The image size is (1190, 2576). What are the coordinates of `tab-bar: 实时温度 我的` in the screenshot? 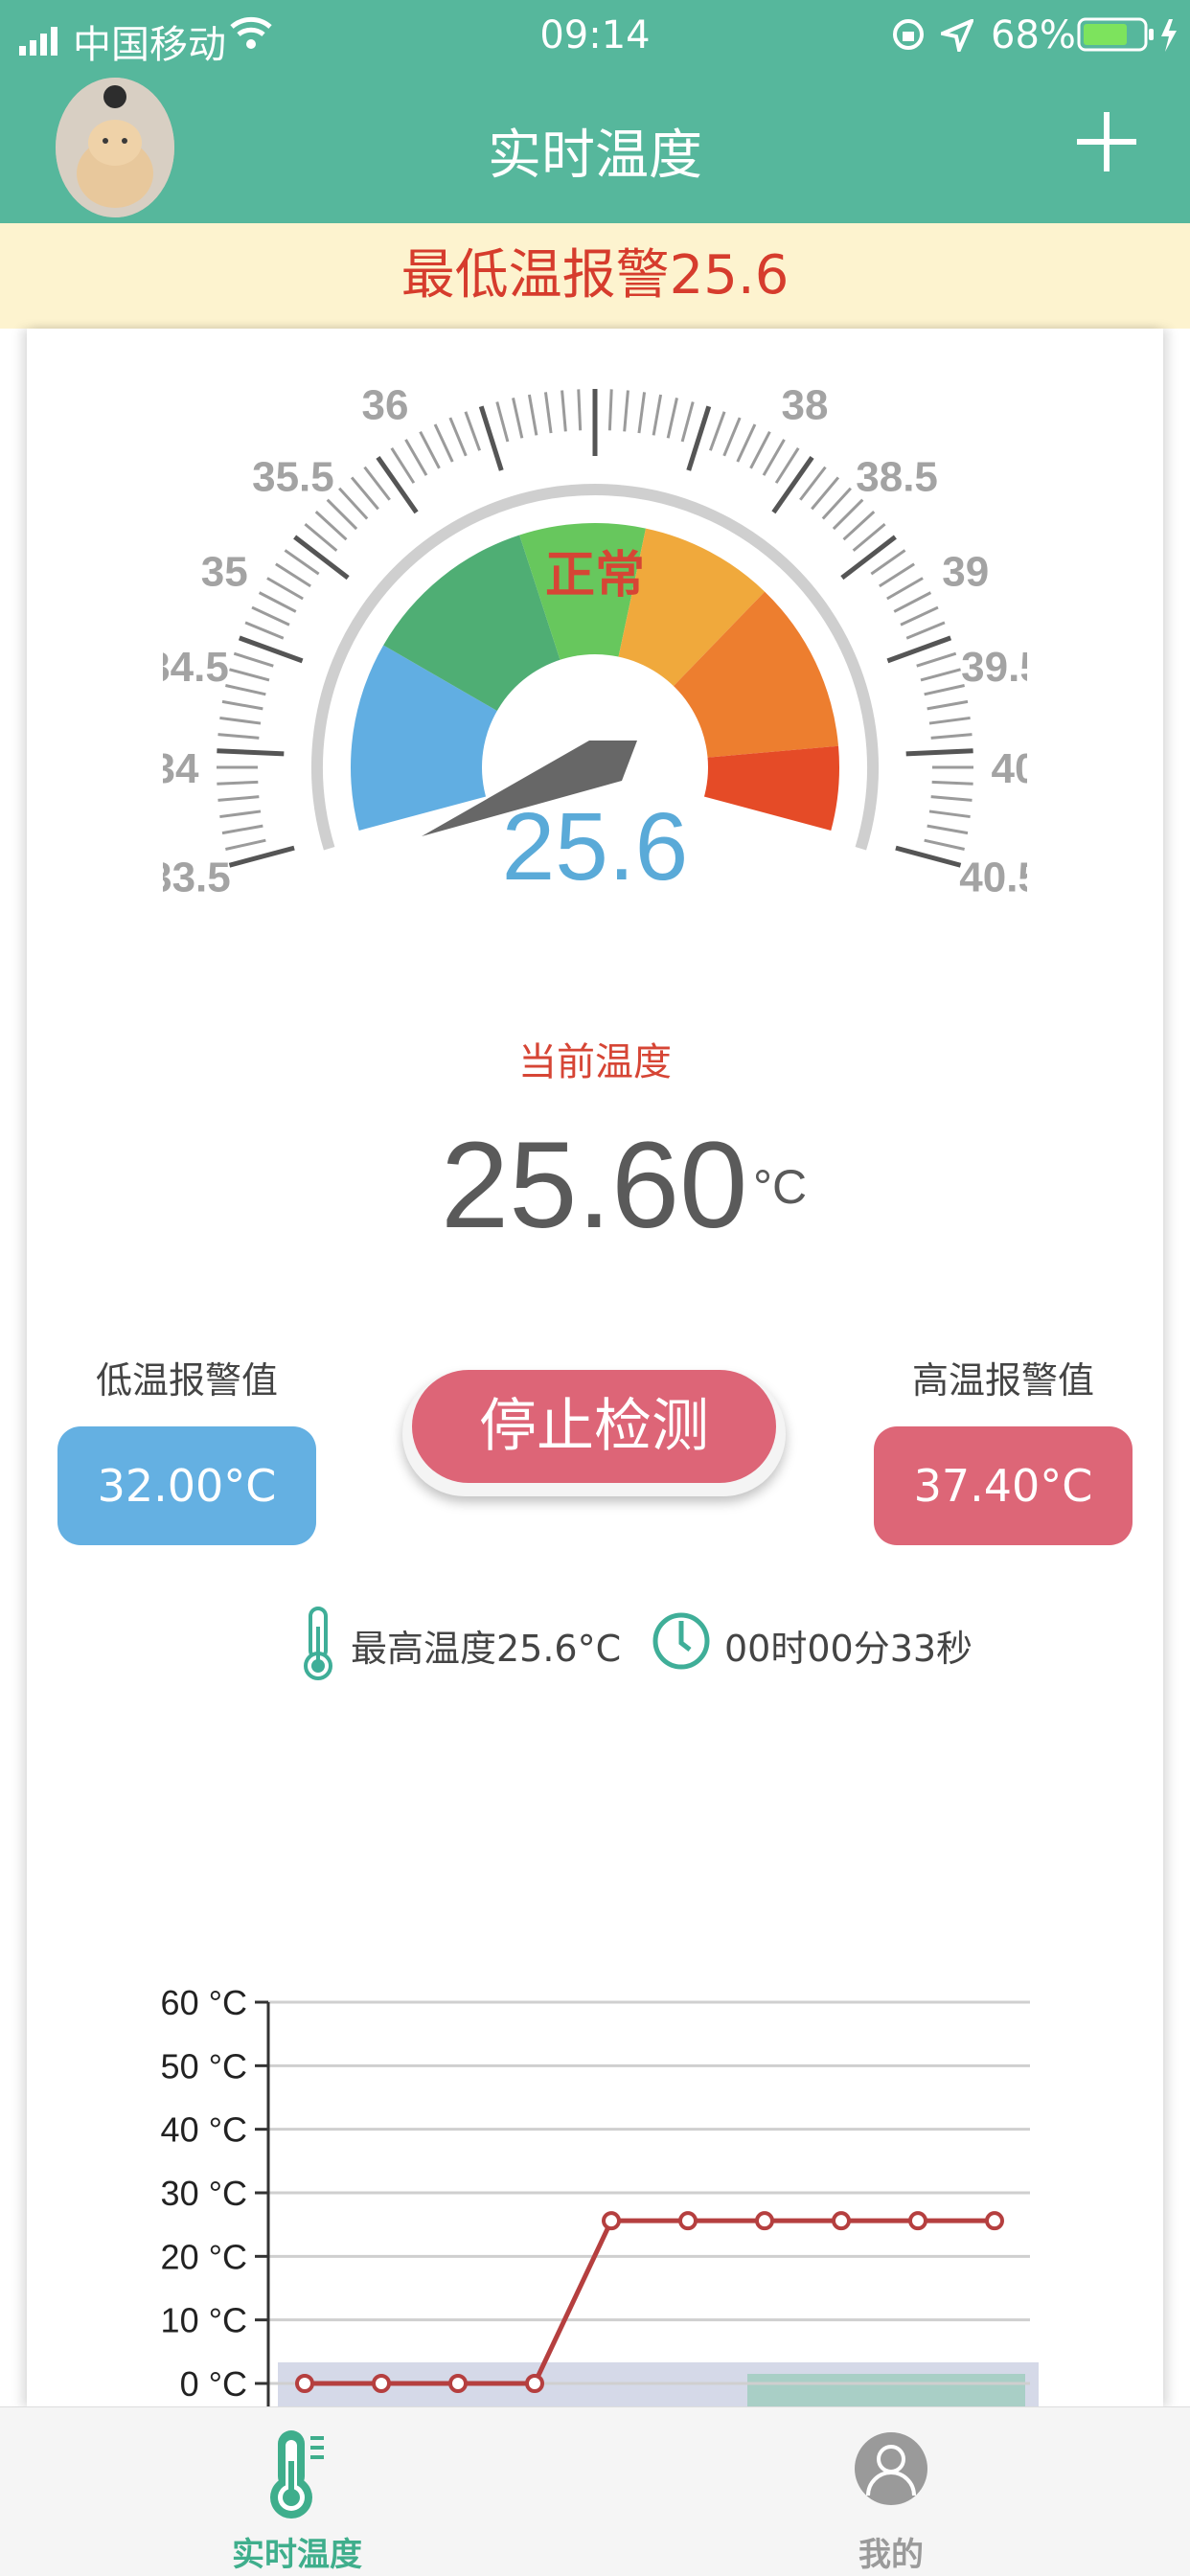 It's located at (595, 2491).